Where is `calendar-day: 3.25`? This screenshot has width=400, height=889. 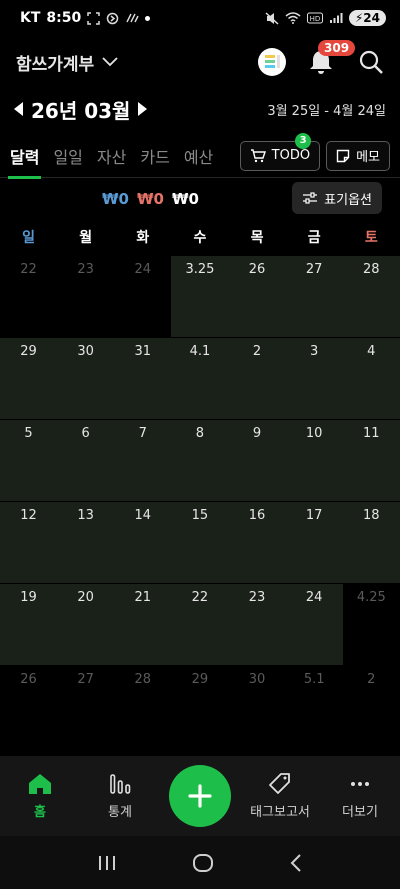
calendar-day: 3.25 is located at coordinates (200, 296).